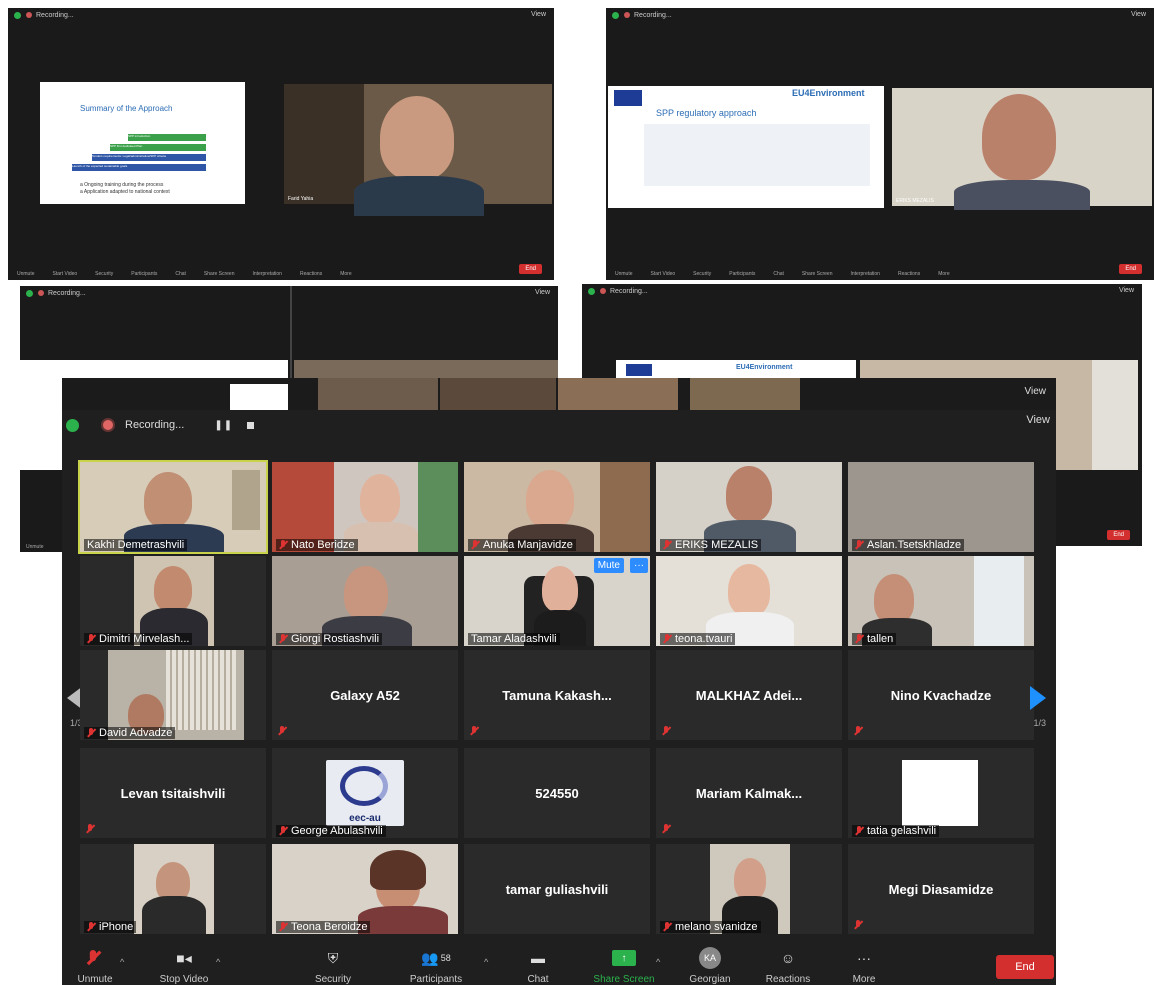 This screenshot has width=1156, height=985. What do you see at coordinates (941, 601) in the screenshot?
I see `participant-tile: tallen` at bounding box center [941, 601].